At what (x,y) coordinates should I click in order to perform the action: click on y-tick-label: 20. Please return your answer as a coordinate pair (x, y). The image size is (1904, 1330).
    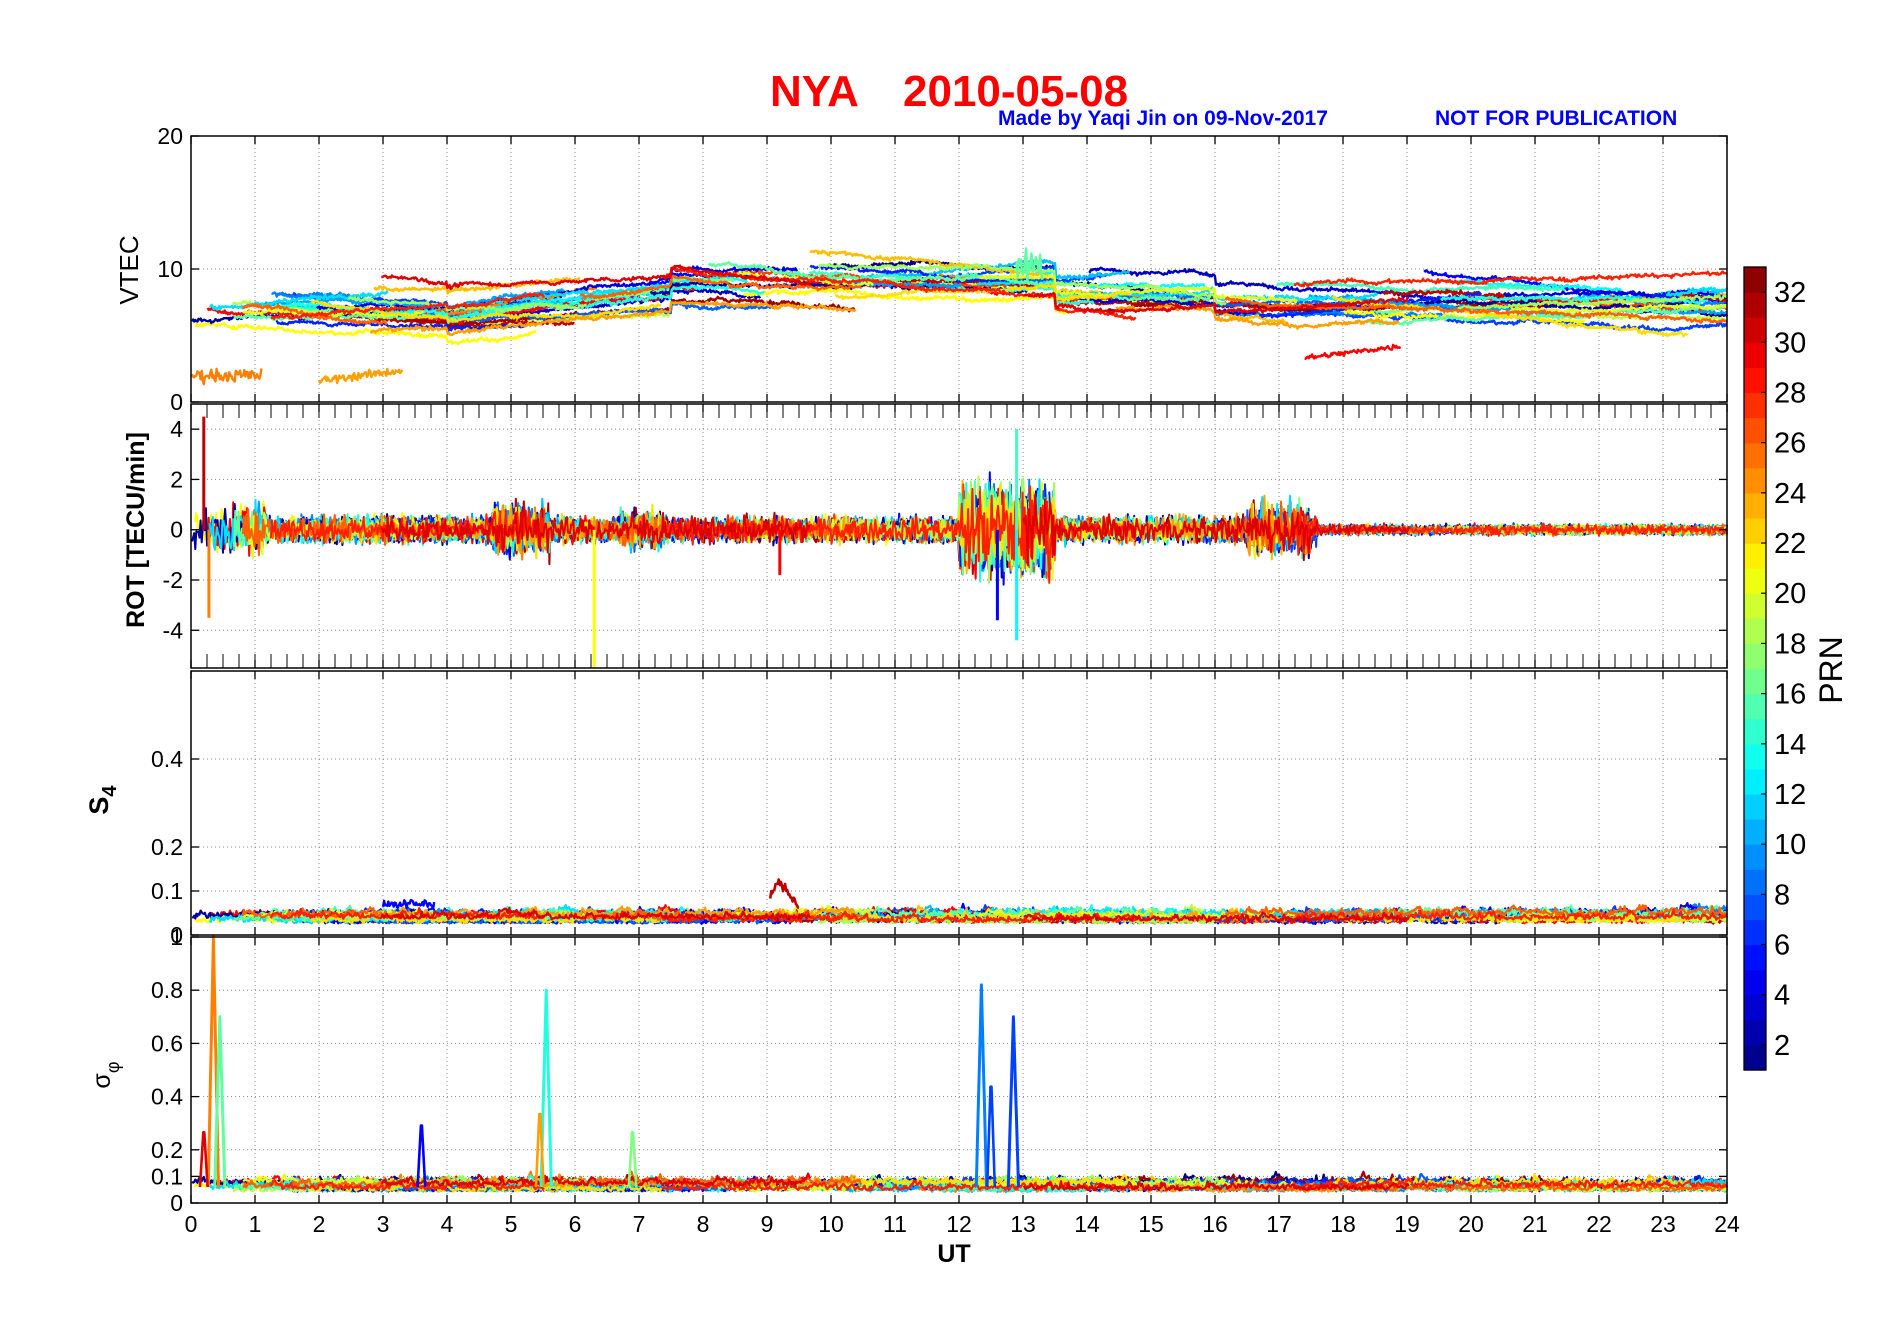
    Looking at the image, I should click on (170, 136).